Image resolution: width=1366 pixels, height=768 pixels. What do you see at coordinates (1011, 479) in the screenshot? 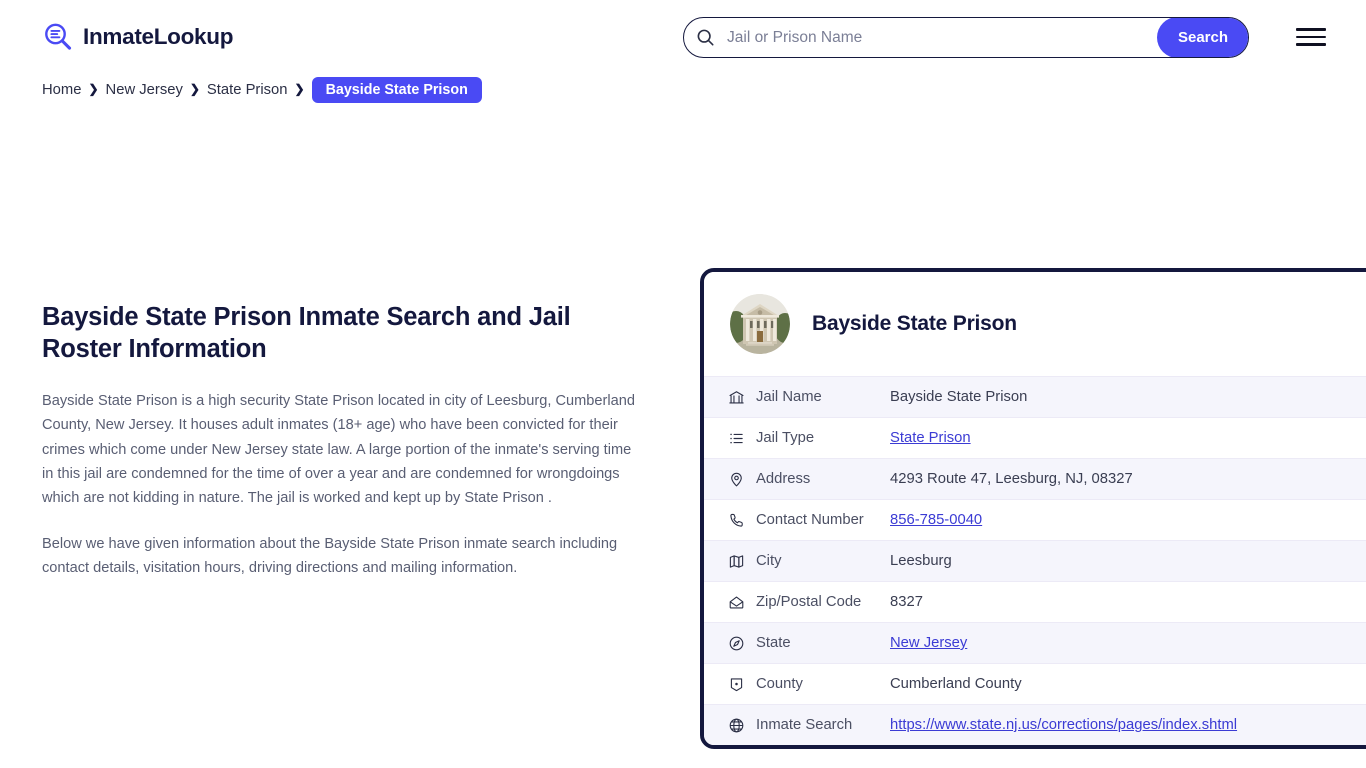
I see `row-value: 4293 Route 47, Leesburg, NJ, 08327` at bounding box center [1011, 479].